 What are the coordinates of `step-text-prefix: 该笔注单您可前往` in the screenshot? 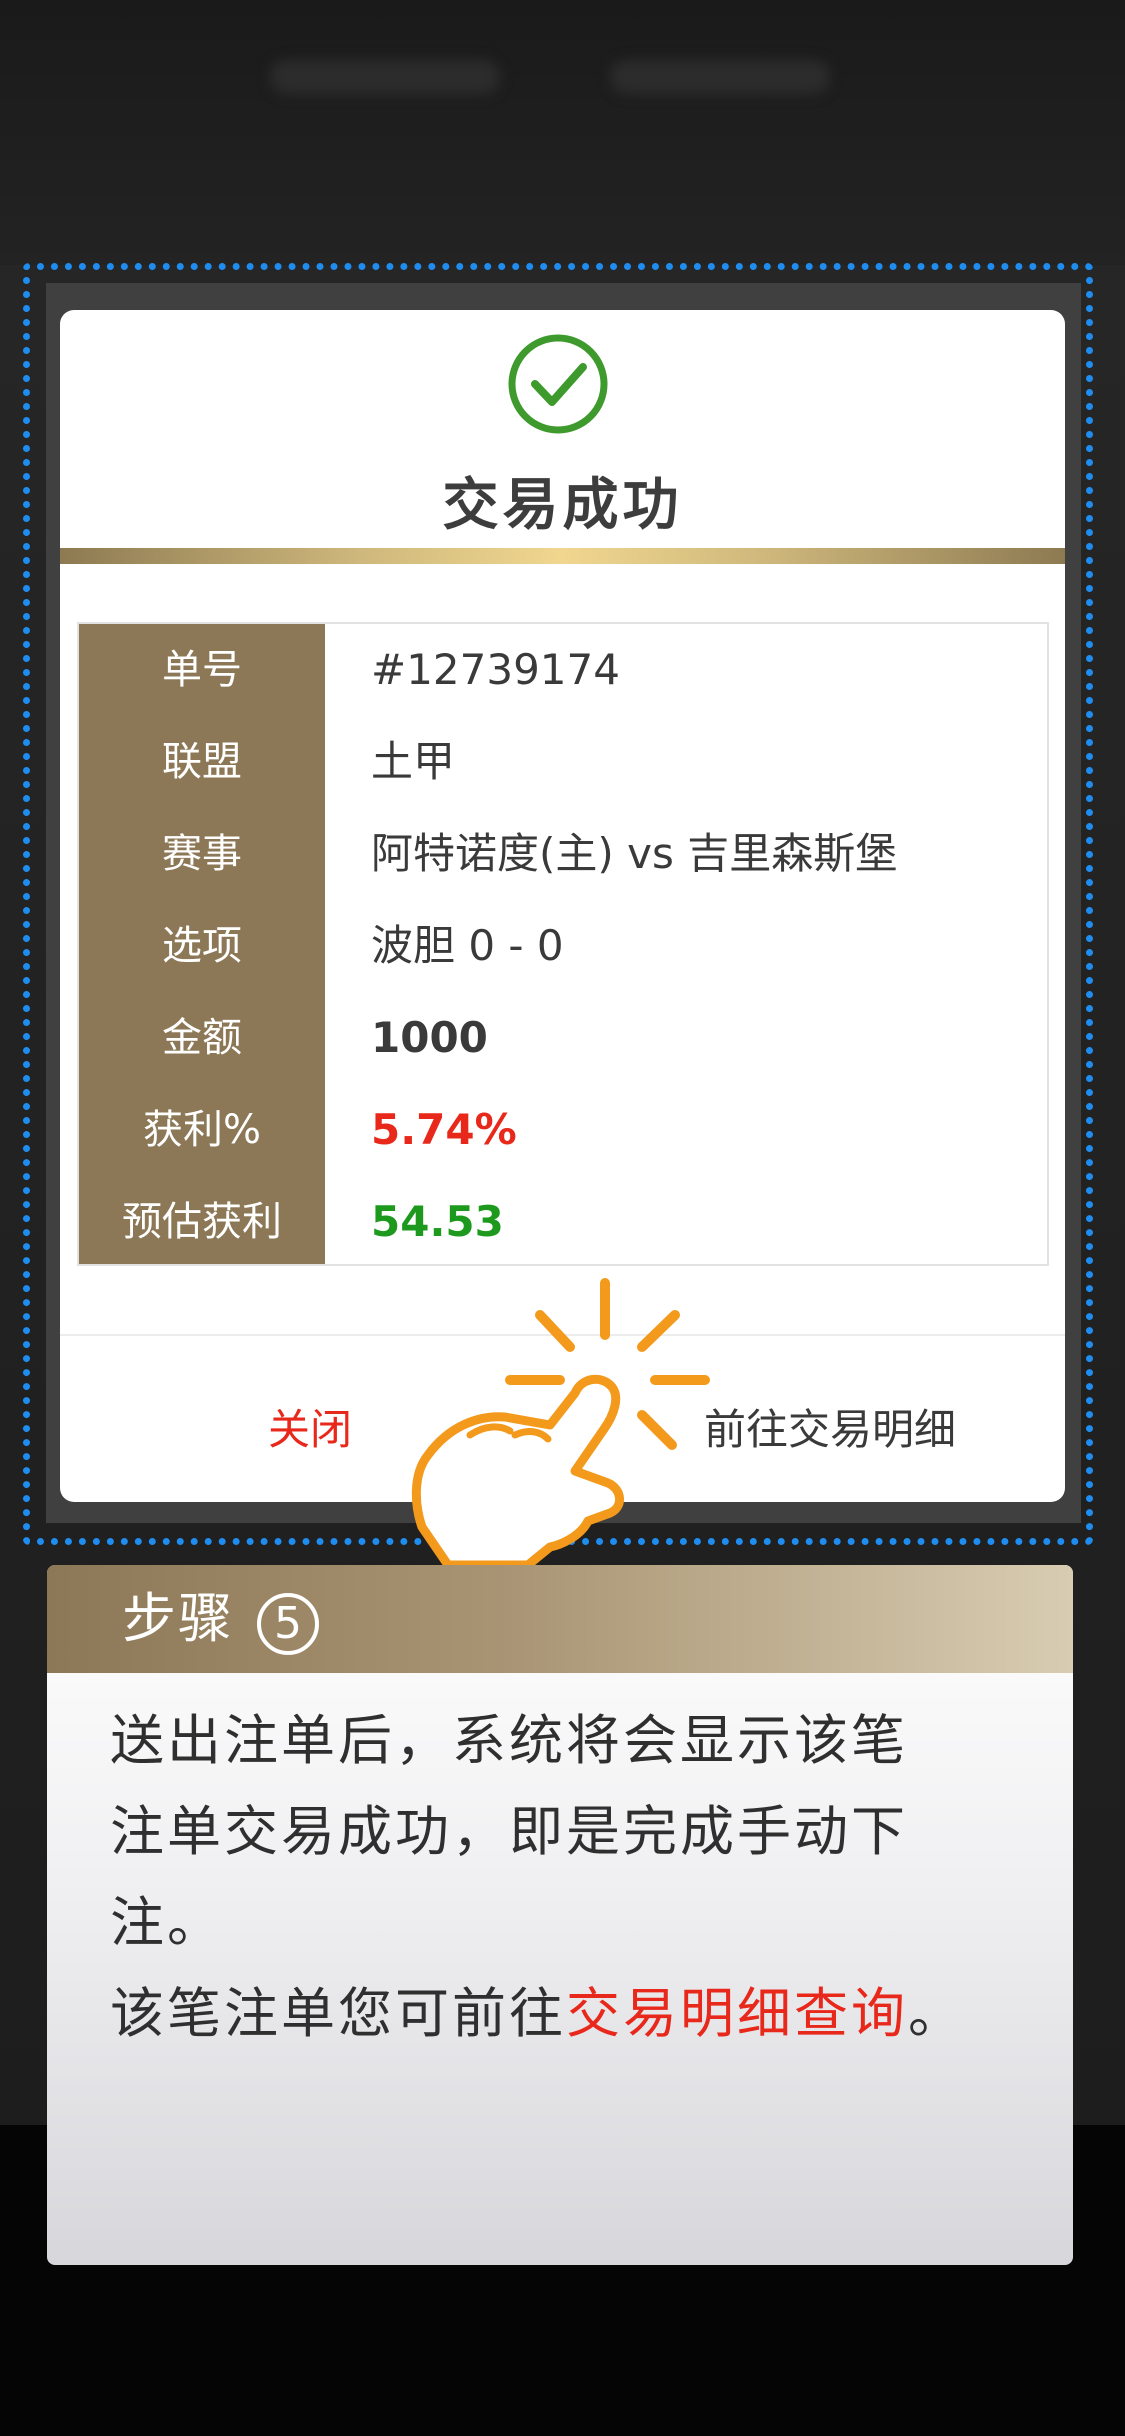 It's located at (338, 2013).